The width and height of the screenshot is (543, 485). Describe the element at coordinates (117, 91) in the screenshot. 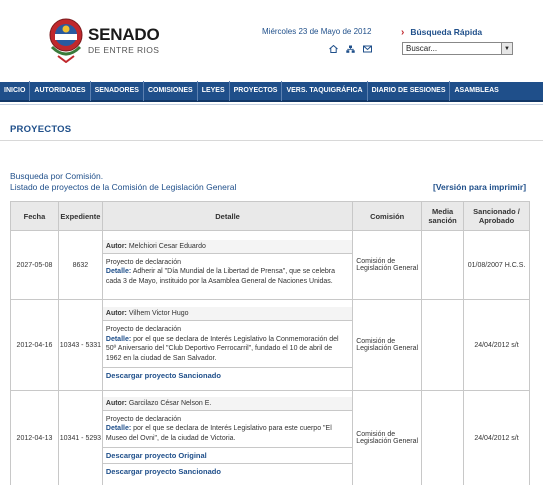

I see `nav-item-senadores: SENADORES` at that location.